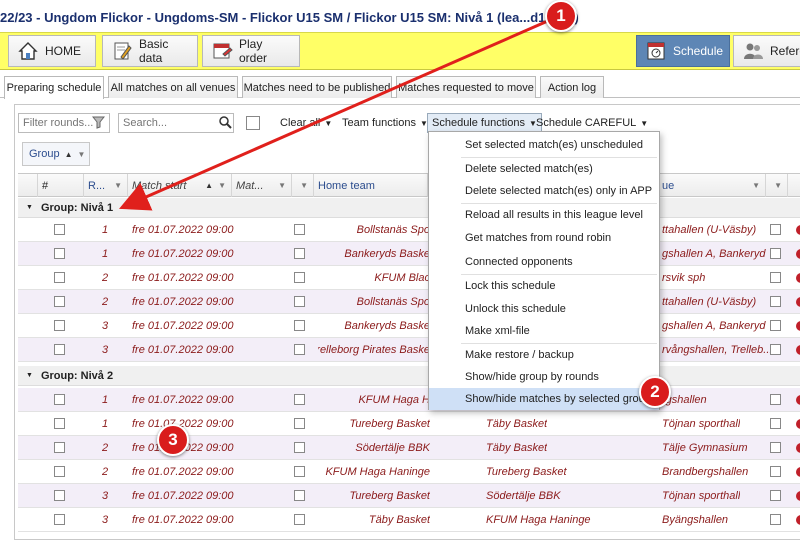 The image size is (800, 540). Describe the element at coordinates (544, 309) in the screenshot. I see `menu-item-unlock-schedule: Unlock this schedule` at that location.